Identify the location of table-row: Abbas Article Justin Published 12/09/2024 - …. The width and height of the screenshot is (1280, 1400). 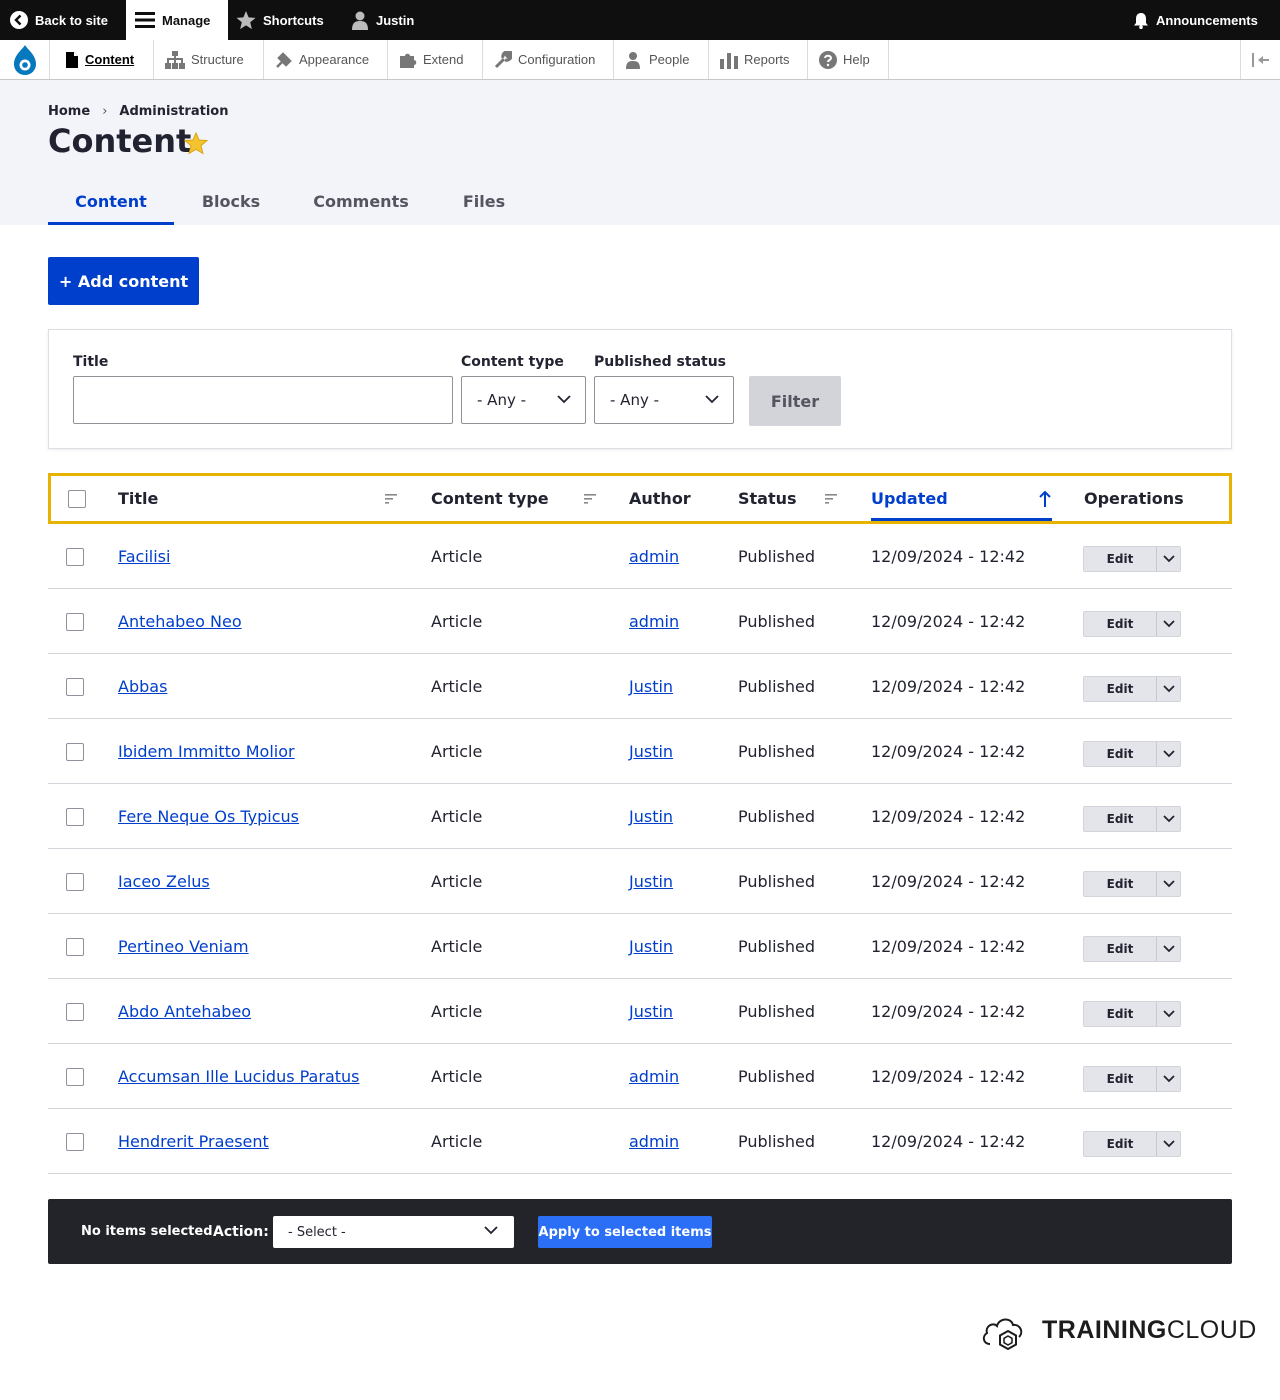
(640, 686).